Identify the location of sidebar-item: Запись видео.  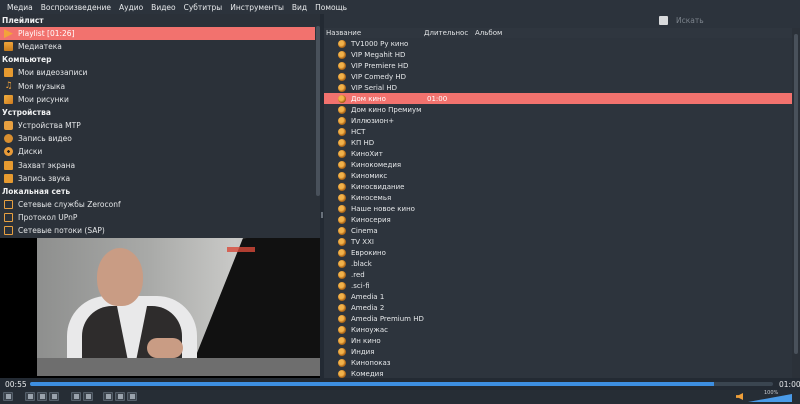
(160, 138).